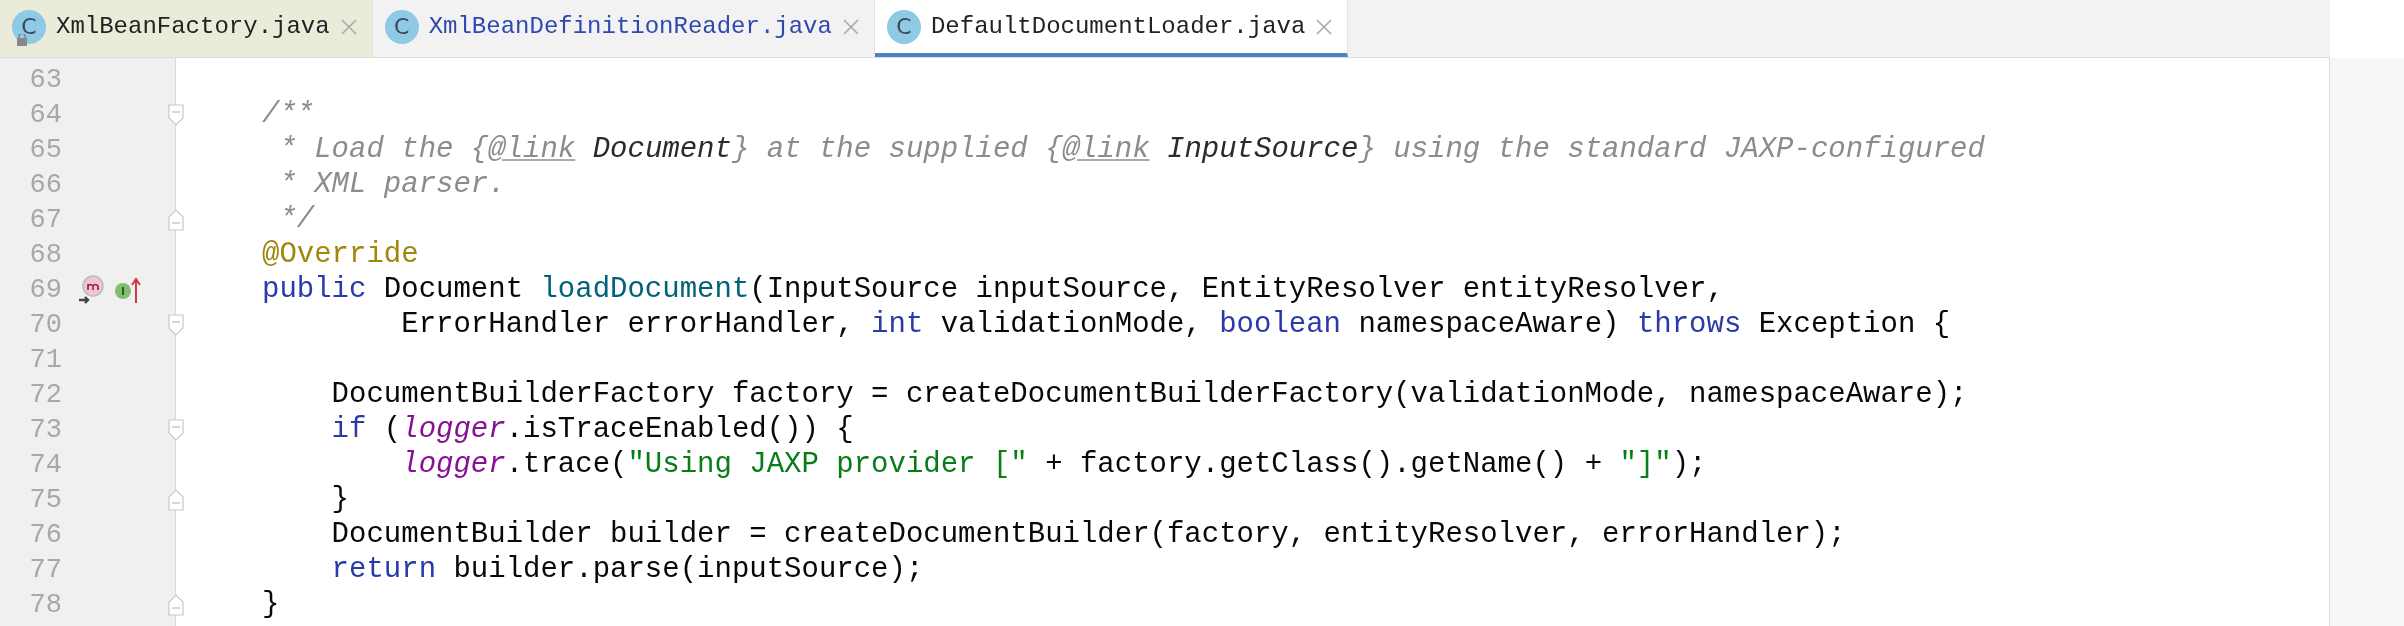  Describe the element at coordinates (45, 534) in the screenshot. I see `line-number: 76` at that location.